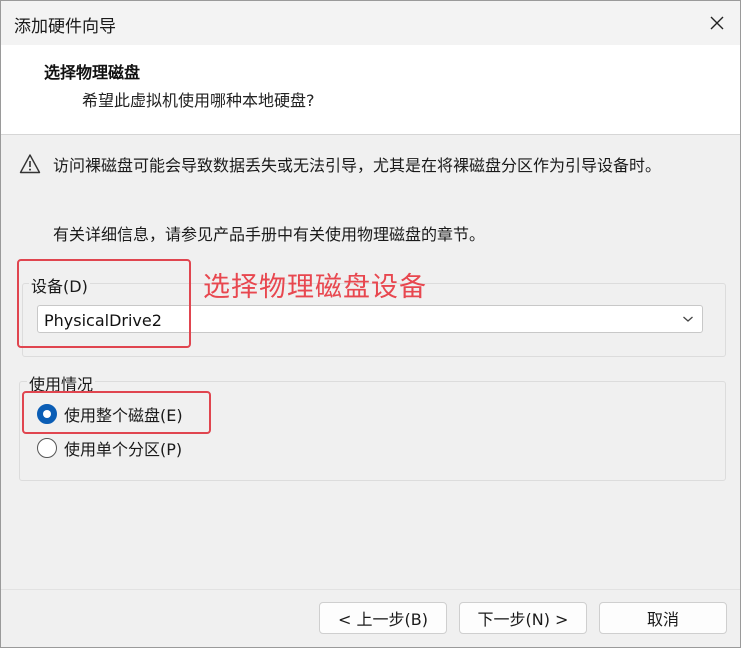 The width and height of the screenshot is (741, 648). I want to click on title-bar: 添加硬件向导, so click(370, 23).